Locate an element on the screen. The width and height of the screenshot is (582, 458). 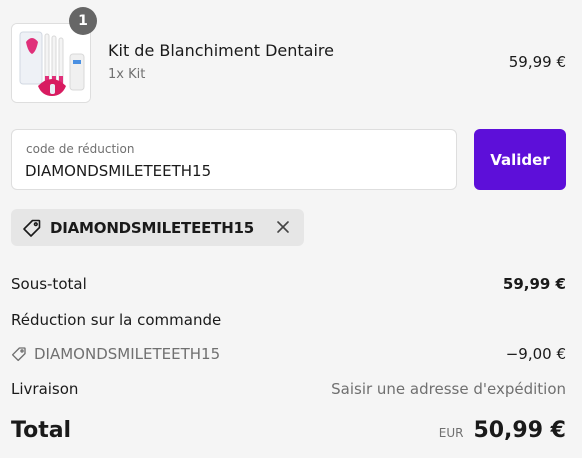
discount-code-input is located at coordinates (235, 171).